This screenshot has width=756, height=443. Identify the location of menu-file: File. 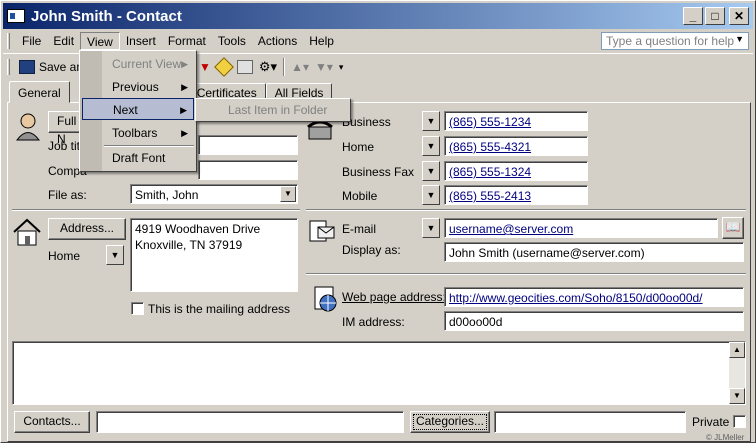
(31, 41).